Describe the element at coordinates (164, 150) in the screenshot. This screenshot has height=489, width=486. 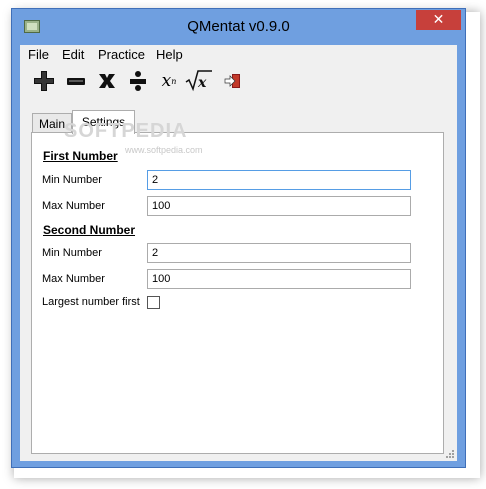
I see `watermark-url: www.softpedia.com` at that location.